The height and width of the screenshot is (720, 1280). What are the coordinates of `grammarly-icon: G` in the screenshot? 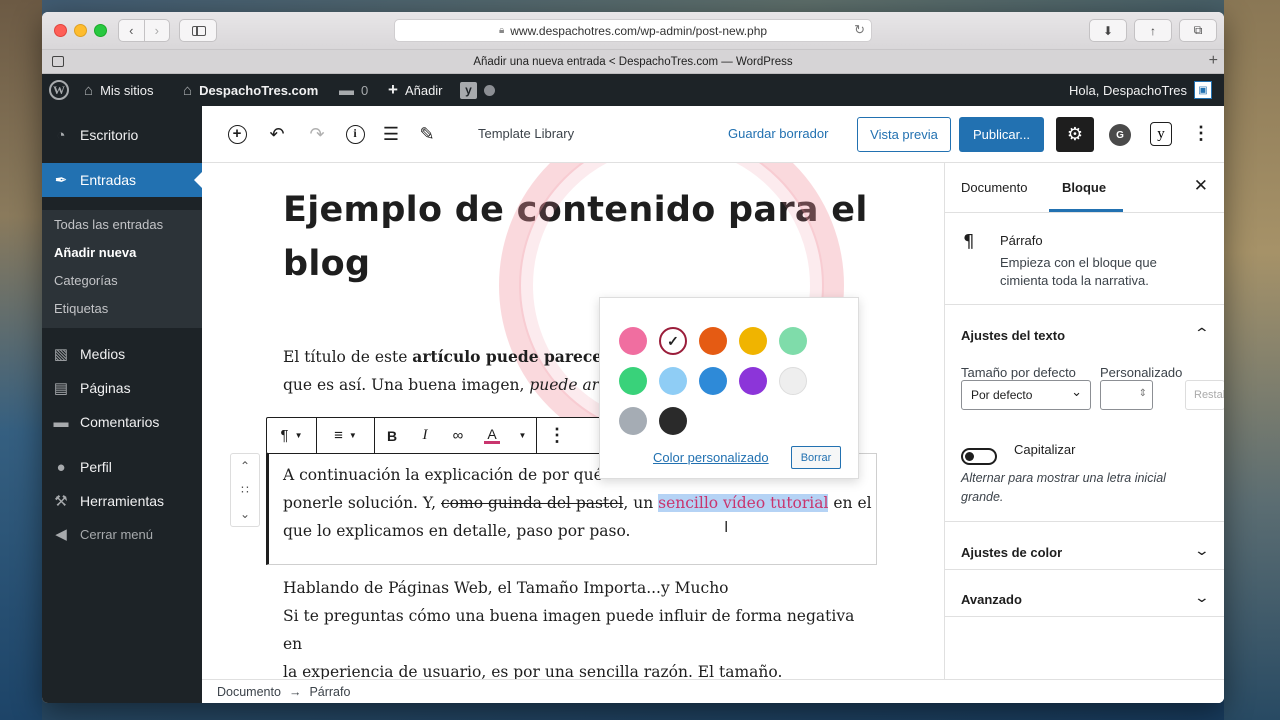 It's located at (1120, 135).